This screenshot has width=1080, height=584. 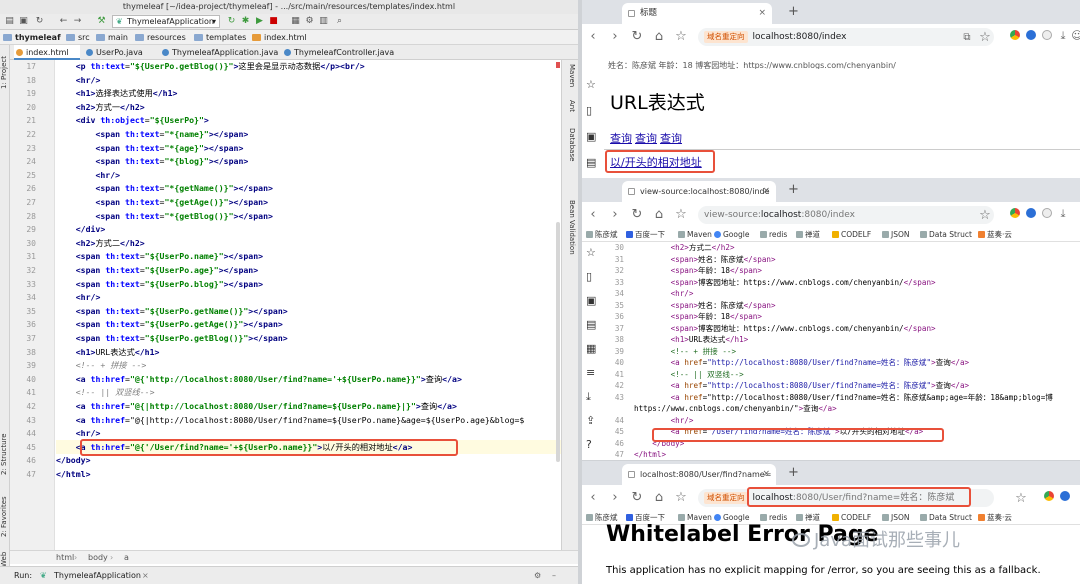 I want to click on run-configuration-select: ❦ ThymeleafApplication ▾, so click(x=166, y=21).